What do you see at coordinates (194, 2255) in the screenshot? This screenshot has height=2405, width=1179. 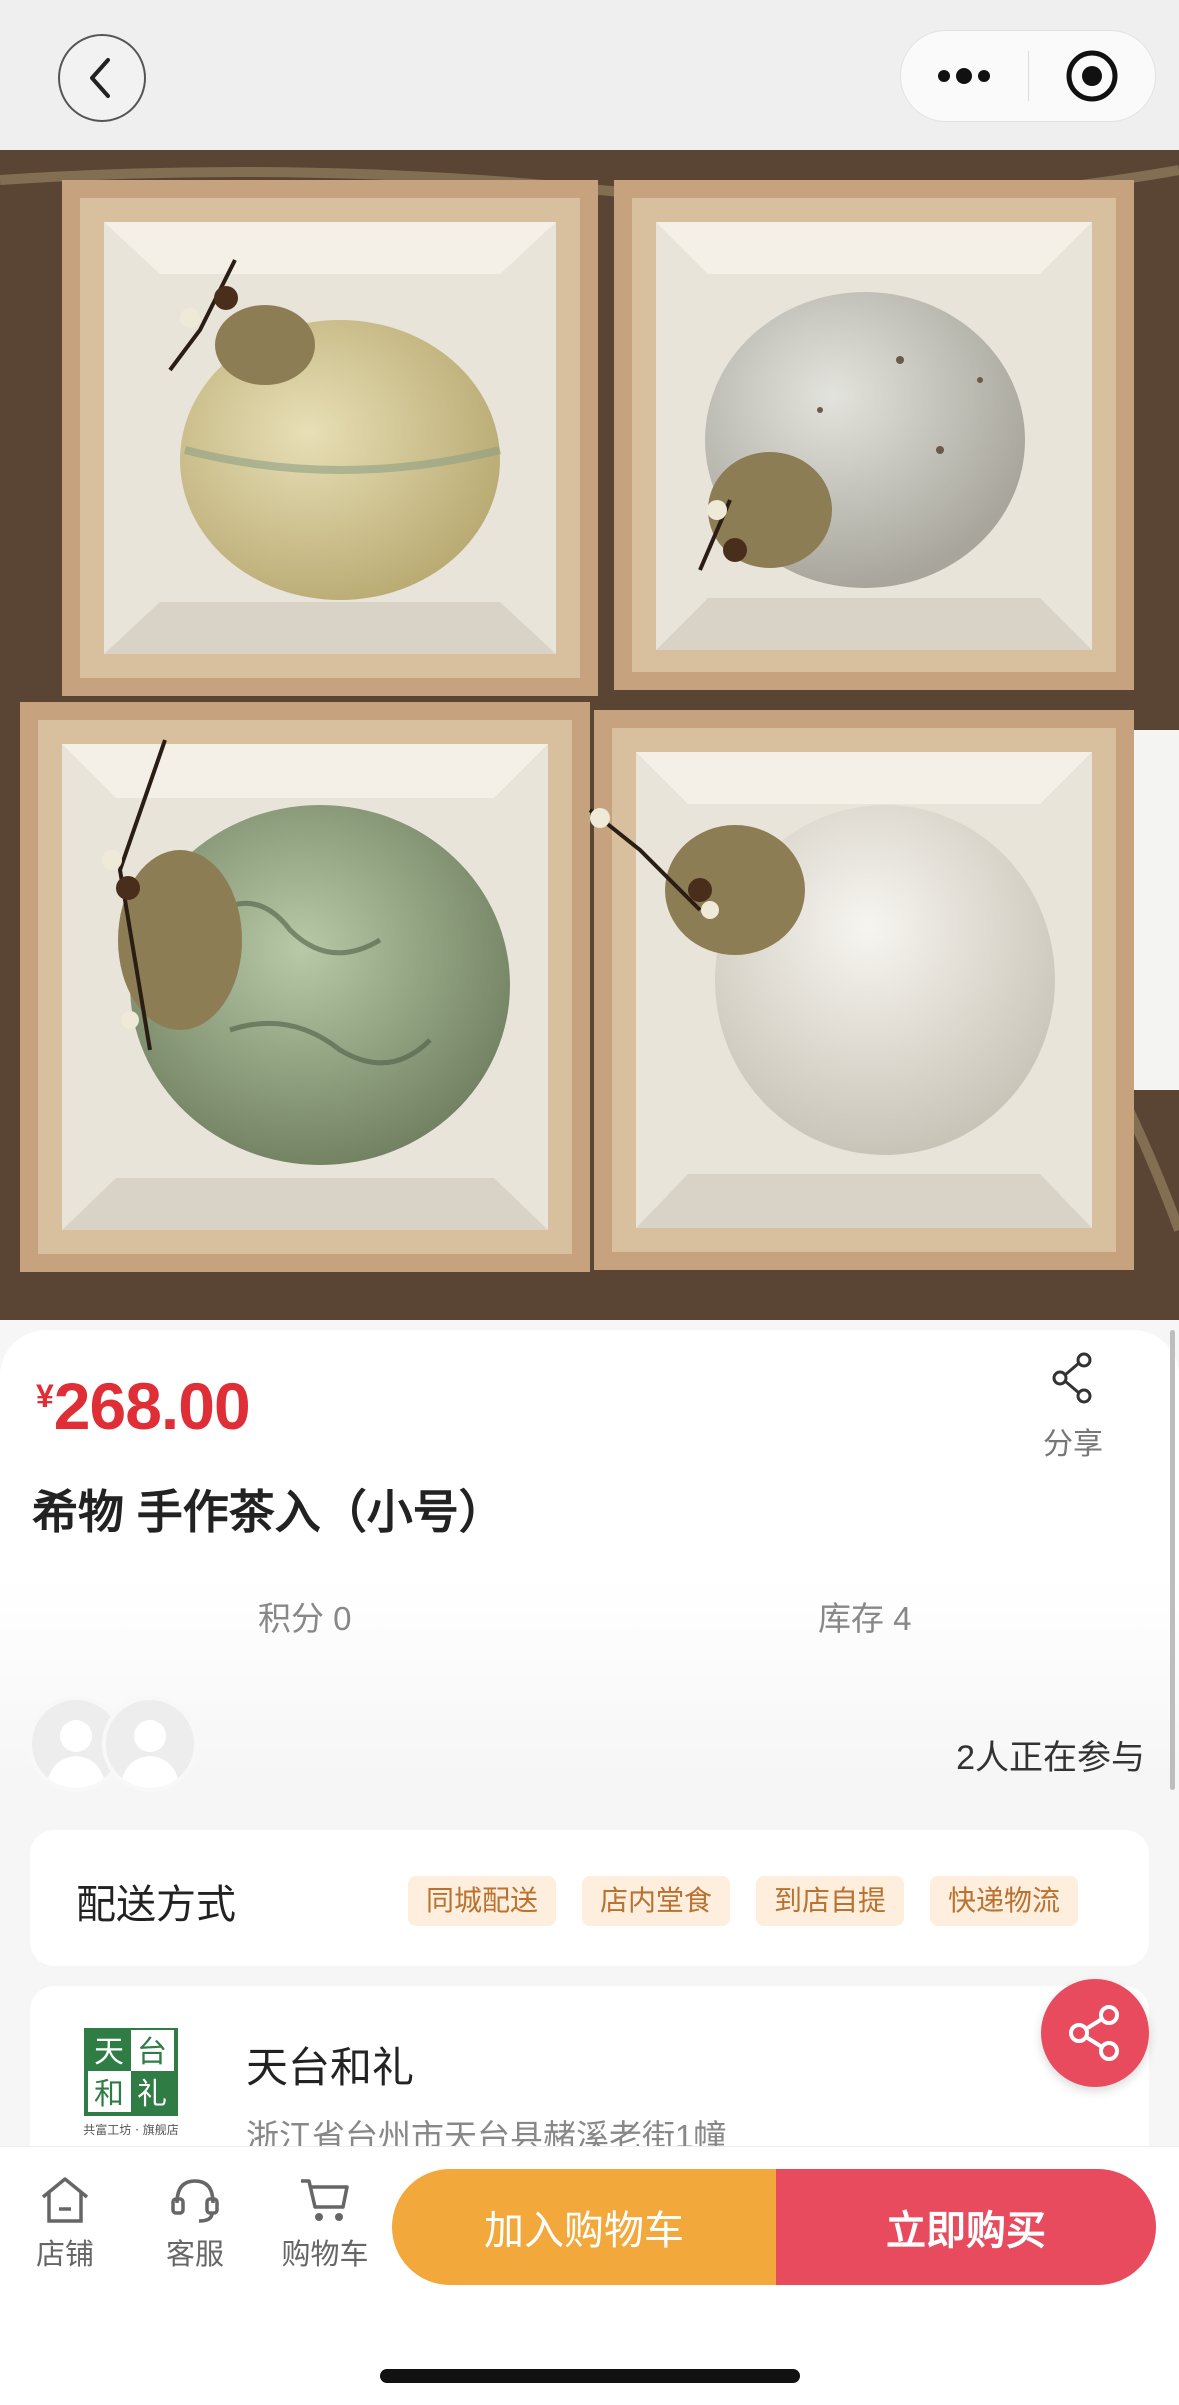 I see `service-label: 客服` at bounding box center [194, 2255].